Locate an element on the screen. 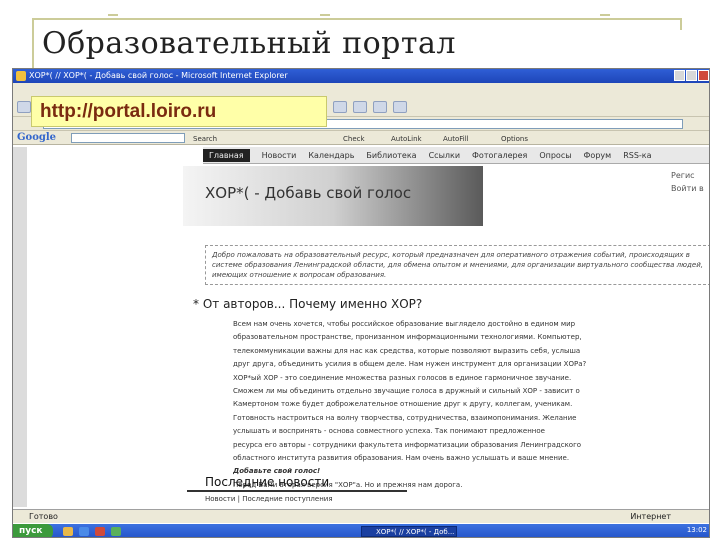 The image size is (720, 540). site-banner: ХОР*( - Добавь свой голос is located at coordinates (333, 196).